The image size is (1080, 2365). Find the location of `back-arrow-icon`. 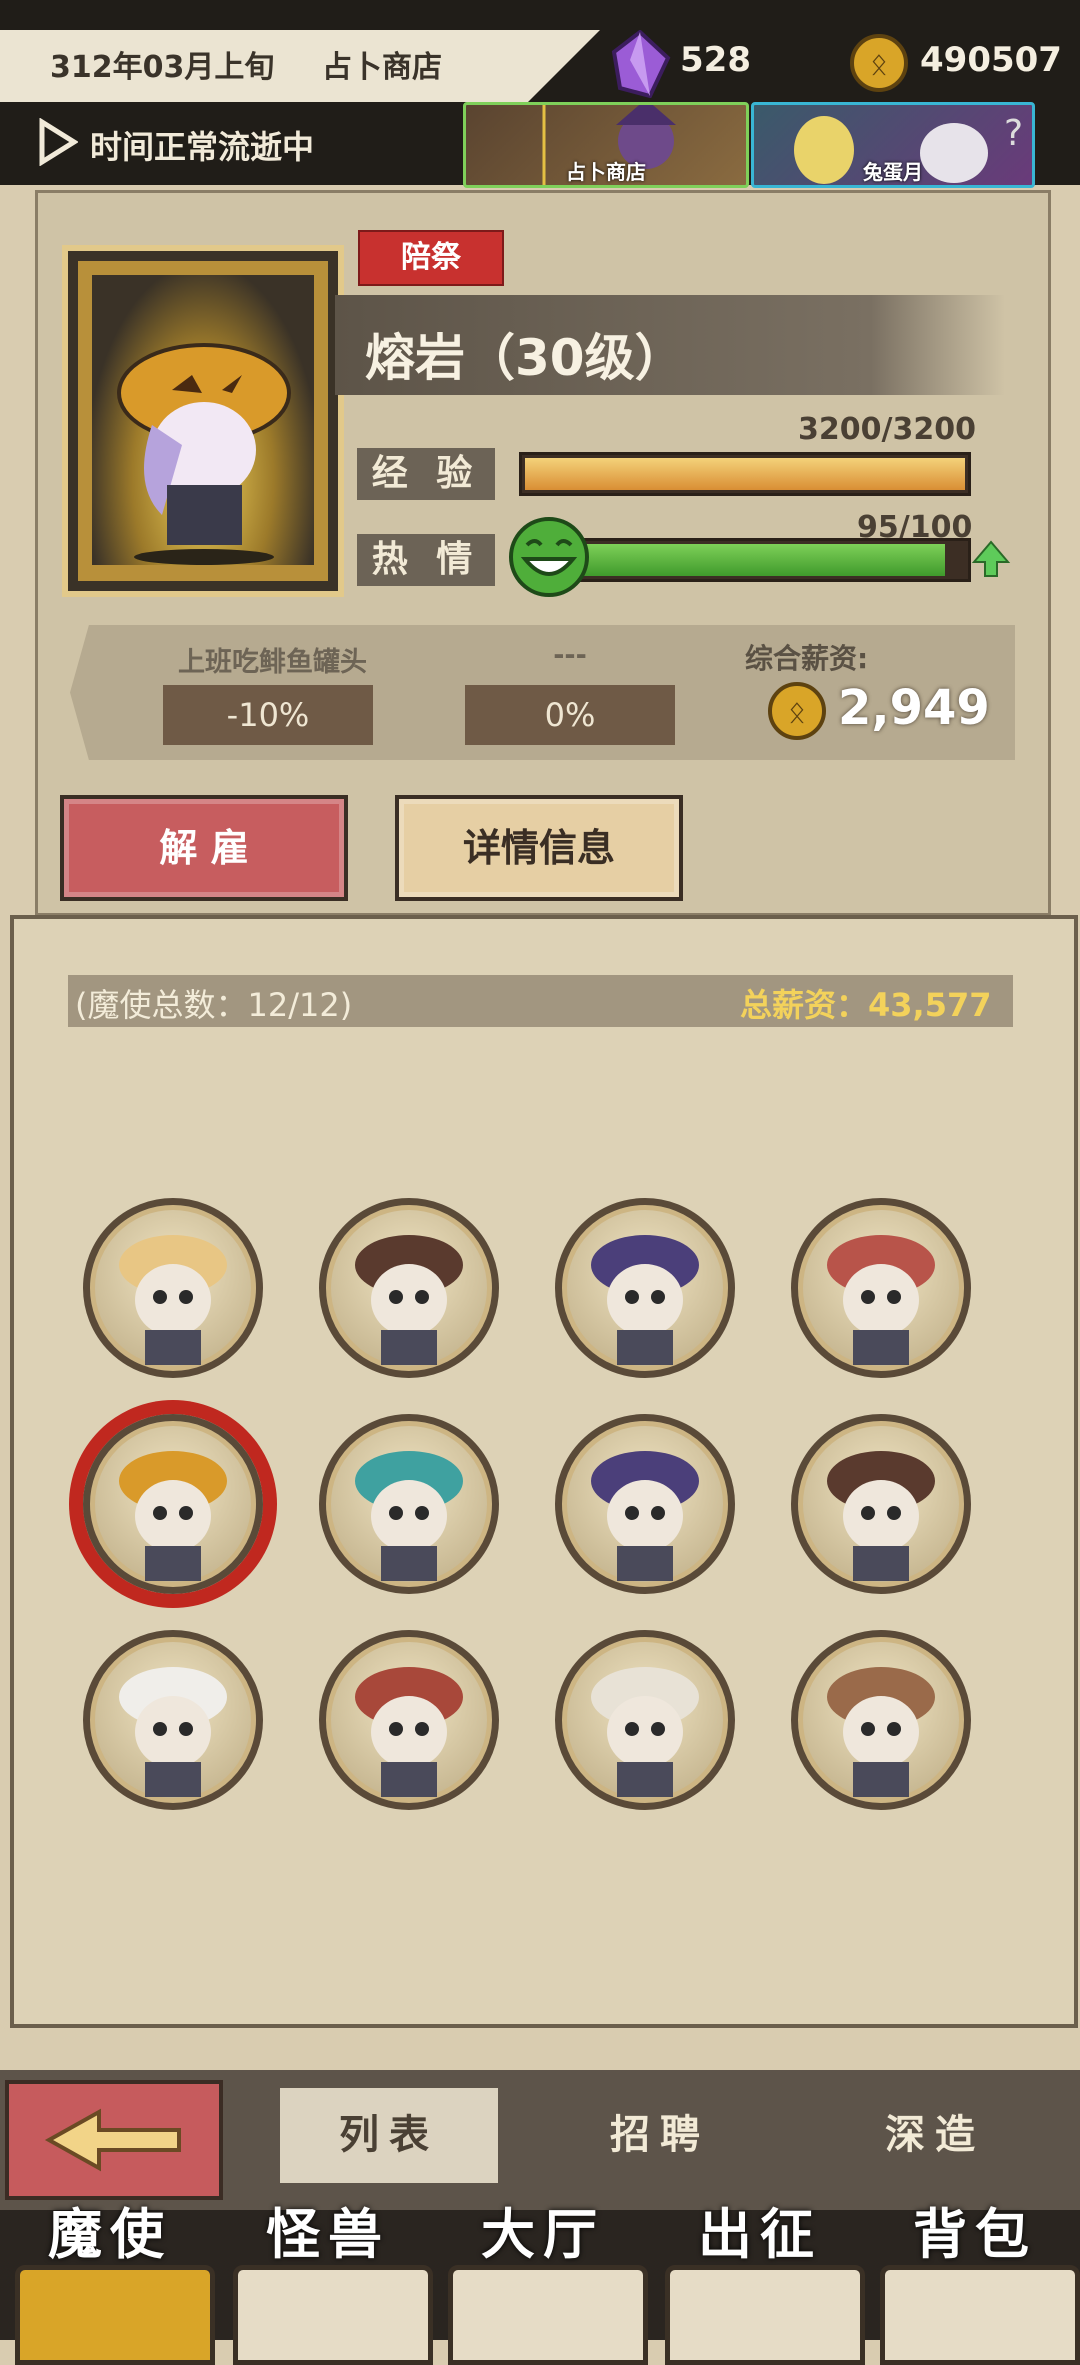

back-arrow-icon is located at coordinates (112, 2140).